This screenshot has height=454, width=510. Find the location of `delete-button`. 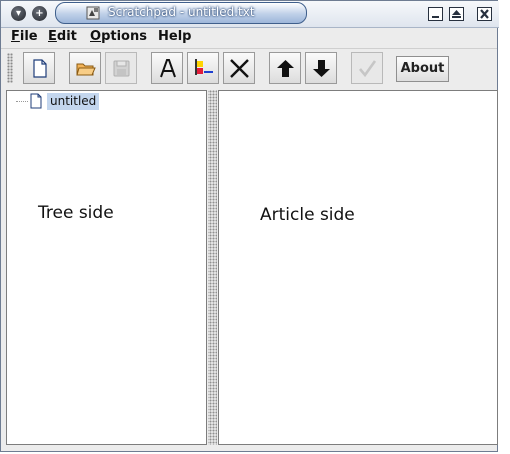

delete-button is located at coordinates (239, 68).